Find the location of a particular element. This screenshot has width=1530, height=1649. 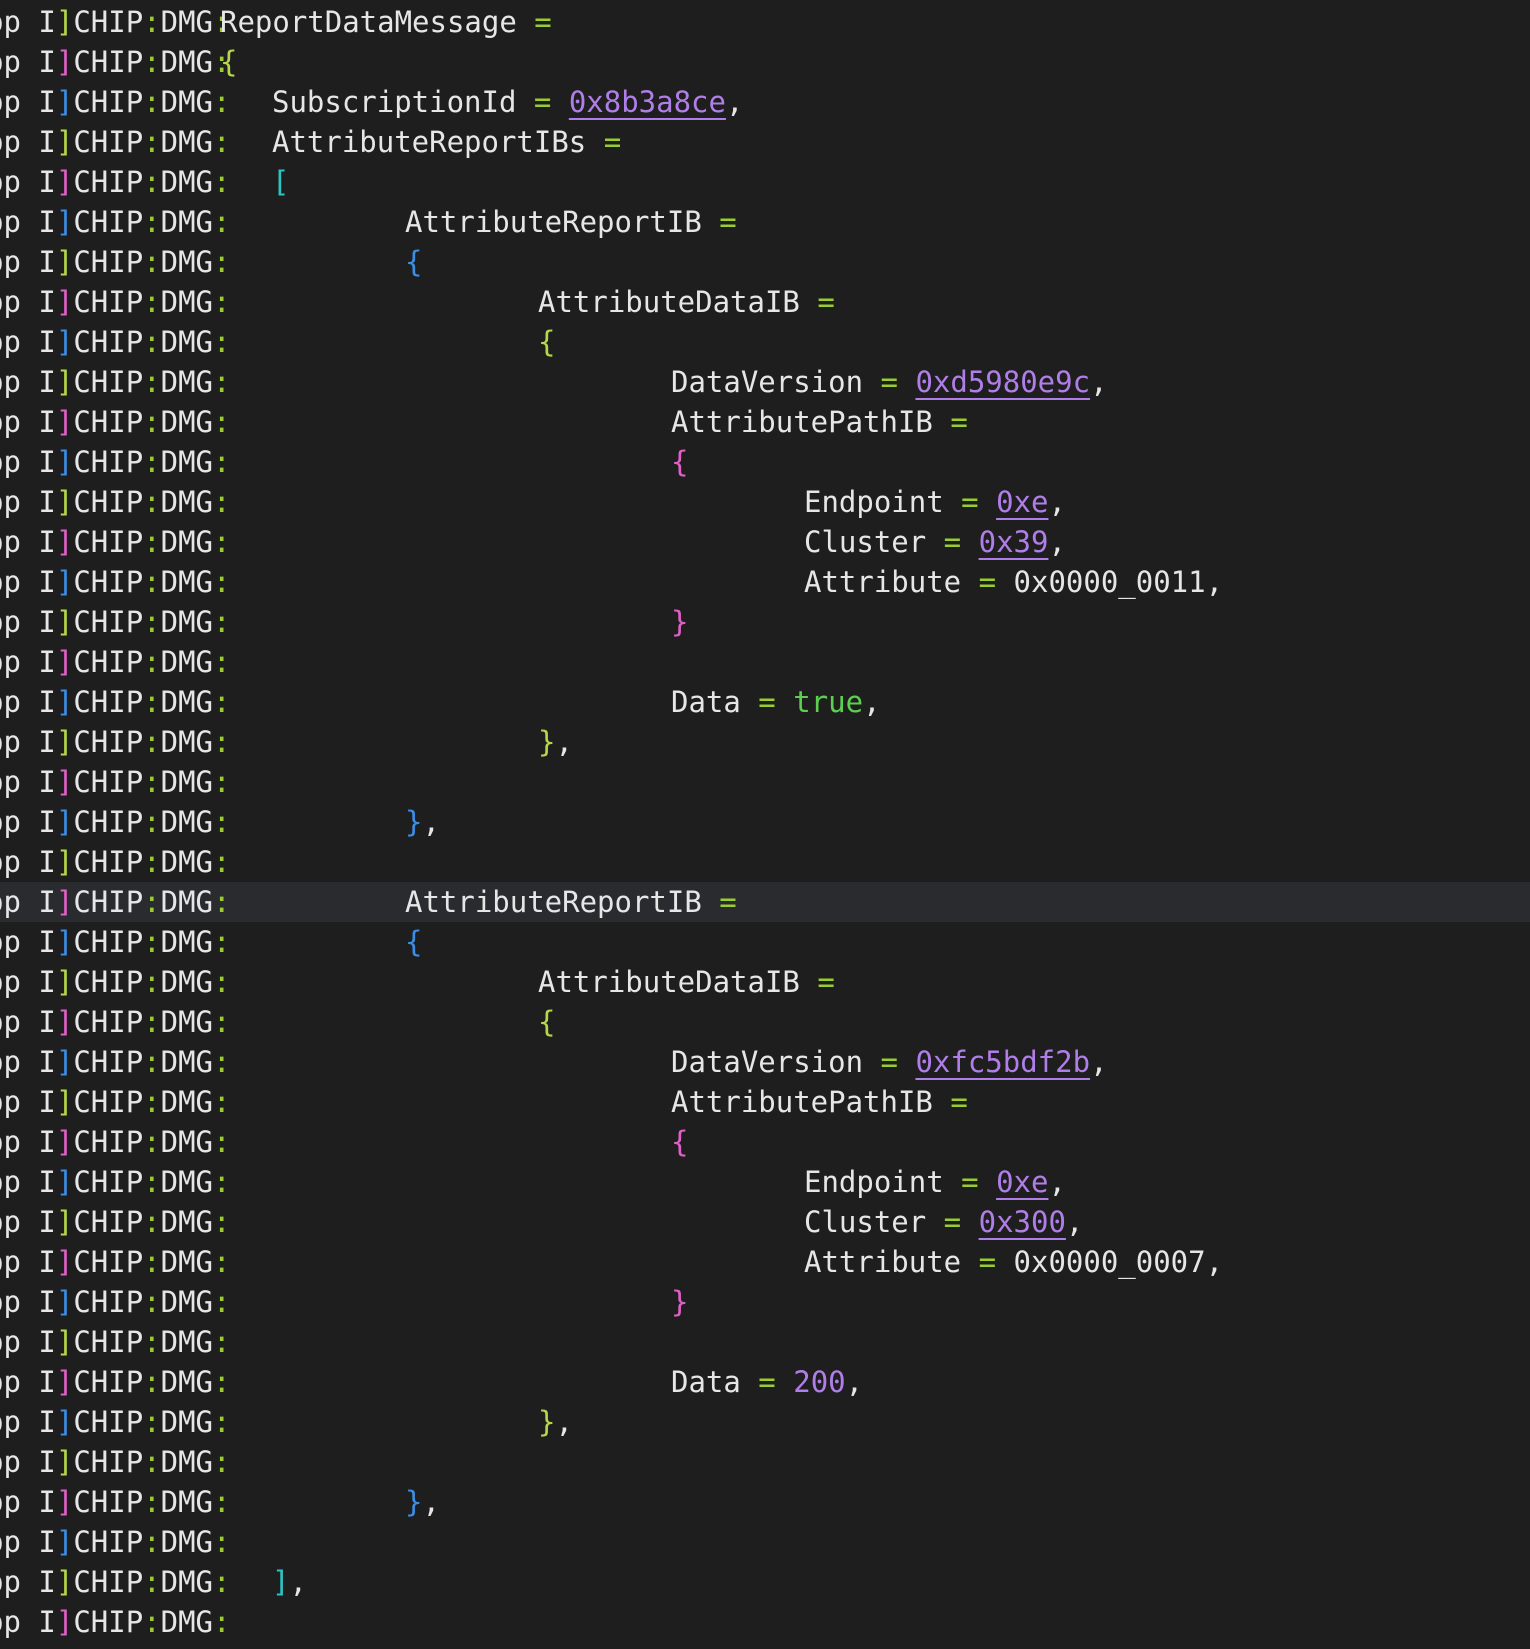

equals-sign: = is located at coordinates (950, 422).